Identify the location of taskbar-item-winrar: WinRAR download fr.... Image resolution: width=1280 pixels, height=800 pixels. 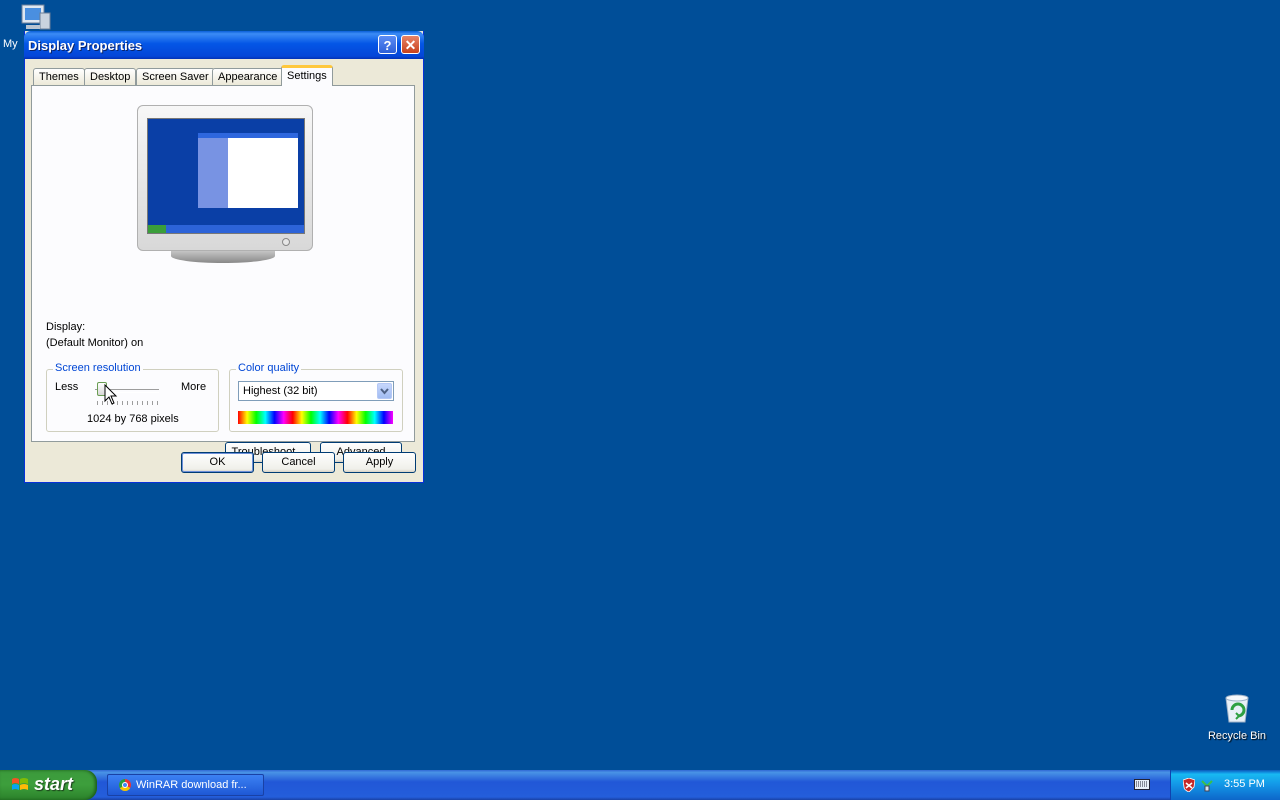
(185, 785).